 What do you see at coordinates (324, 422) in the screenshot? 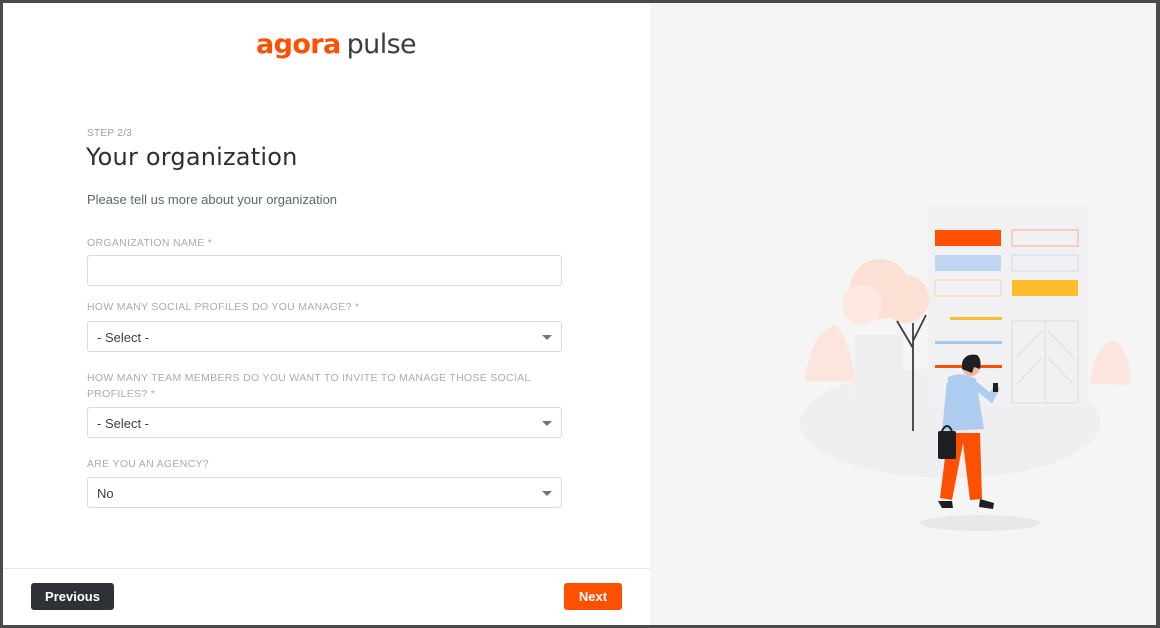
I see `team-members-select: - Select -` at bounding box center [324, 422].